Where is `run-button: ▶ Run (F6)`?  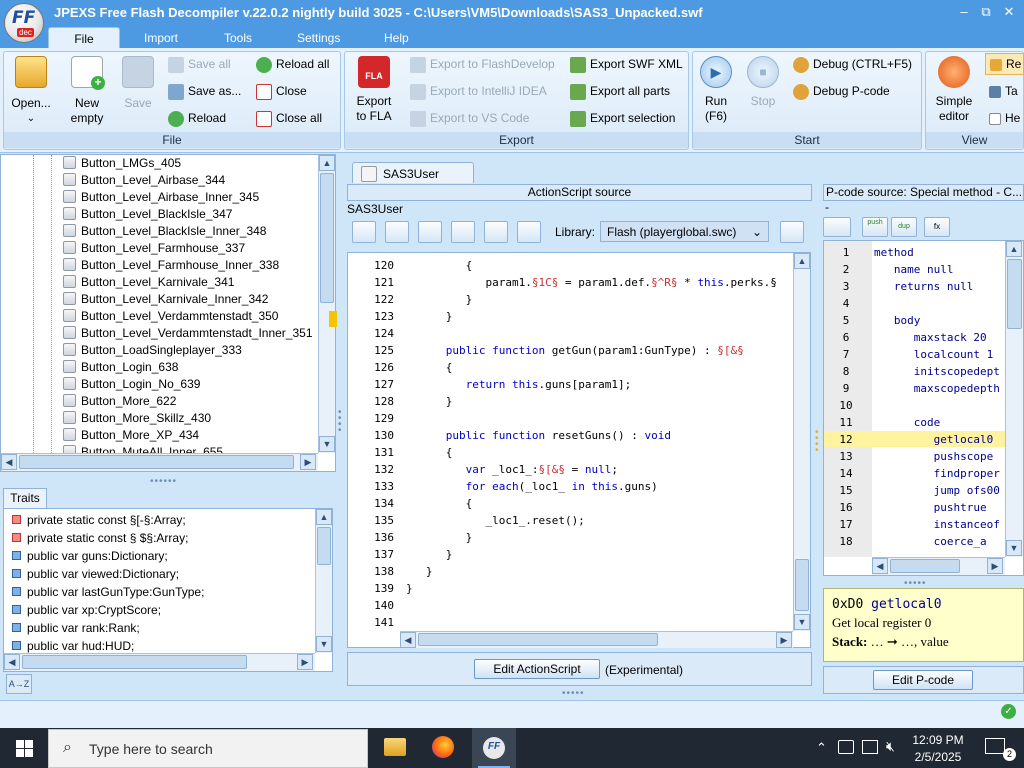
run-button: ▶ Run (F6) is located at coordinates (716, 90).